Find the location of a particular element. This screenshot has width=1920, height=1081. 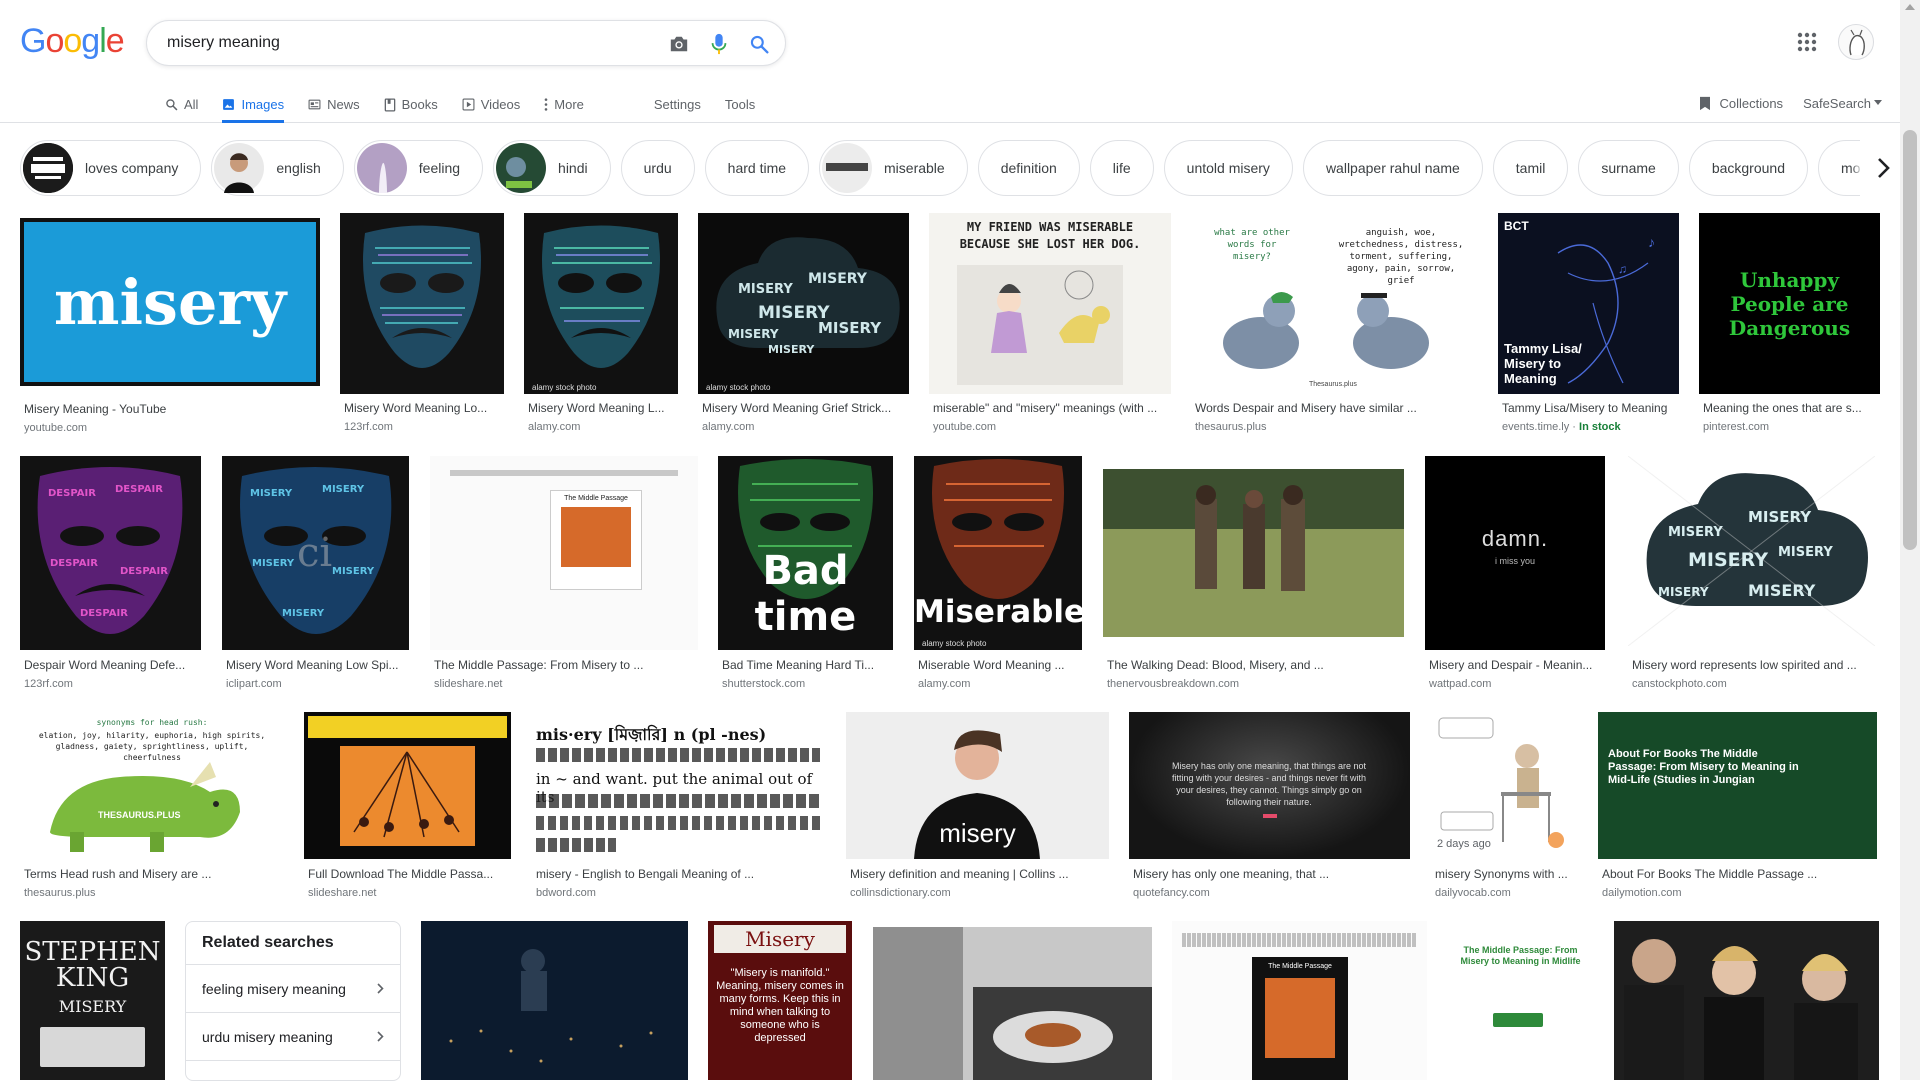

chip-hindi: hindi is located at coordinates (552, 168).